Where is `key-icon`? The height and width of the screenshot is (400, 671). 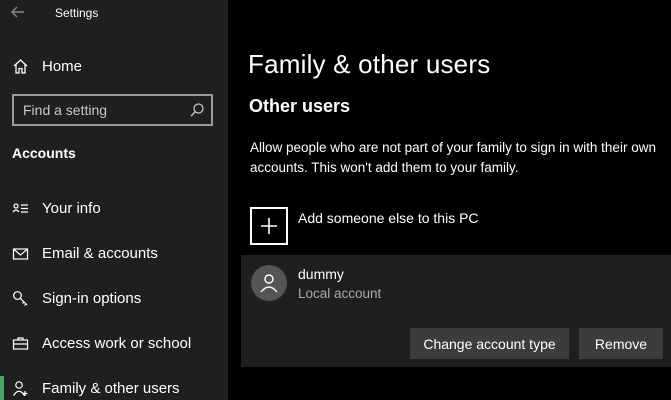 key-icon is located at coordinates (20, 298).